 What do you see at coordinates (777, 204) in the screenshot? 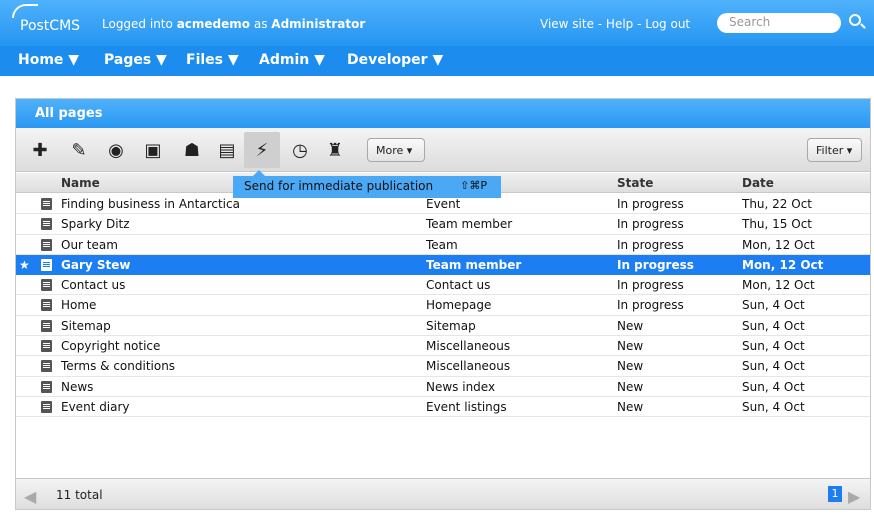
I see `row-date: Thu, 22 Oct` at bounding box center [777, 204].